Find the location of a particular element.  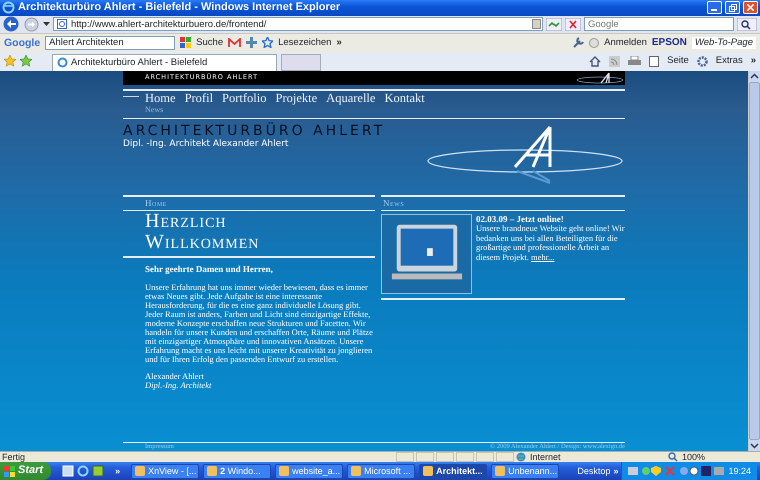

quick-launch-icon is located at coordinates (98, 471).